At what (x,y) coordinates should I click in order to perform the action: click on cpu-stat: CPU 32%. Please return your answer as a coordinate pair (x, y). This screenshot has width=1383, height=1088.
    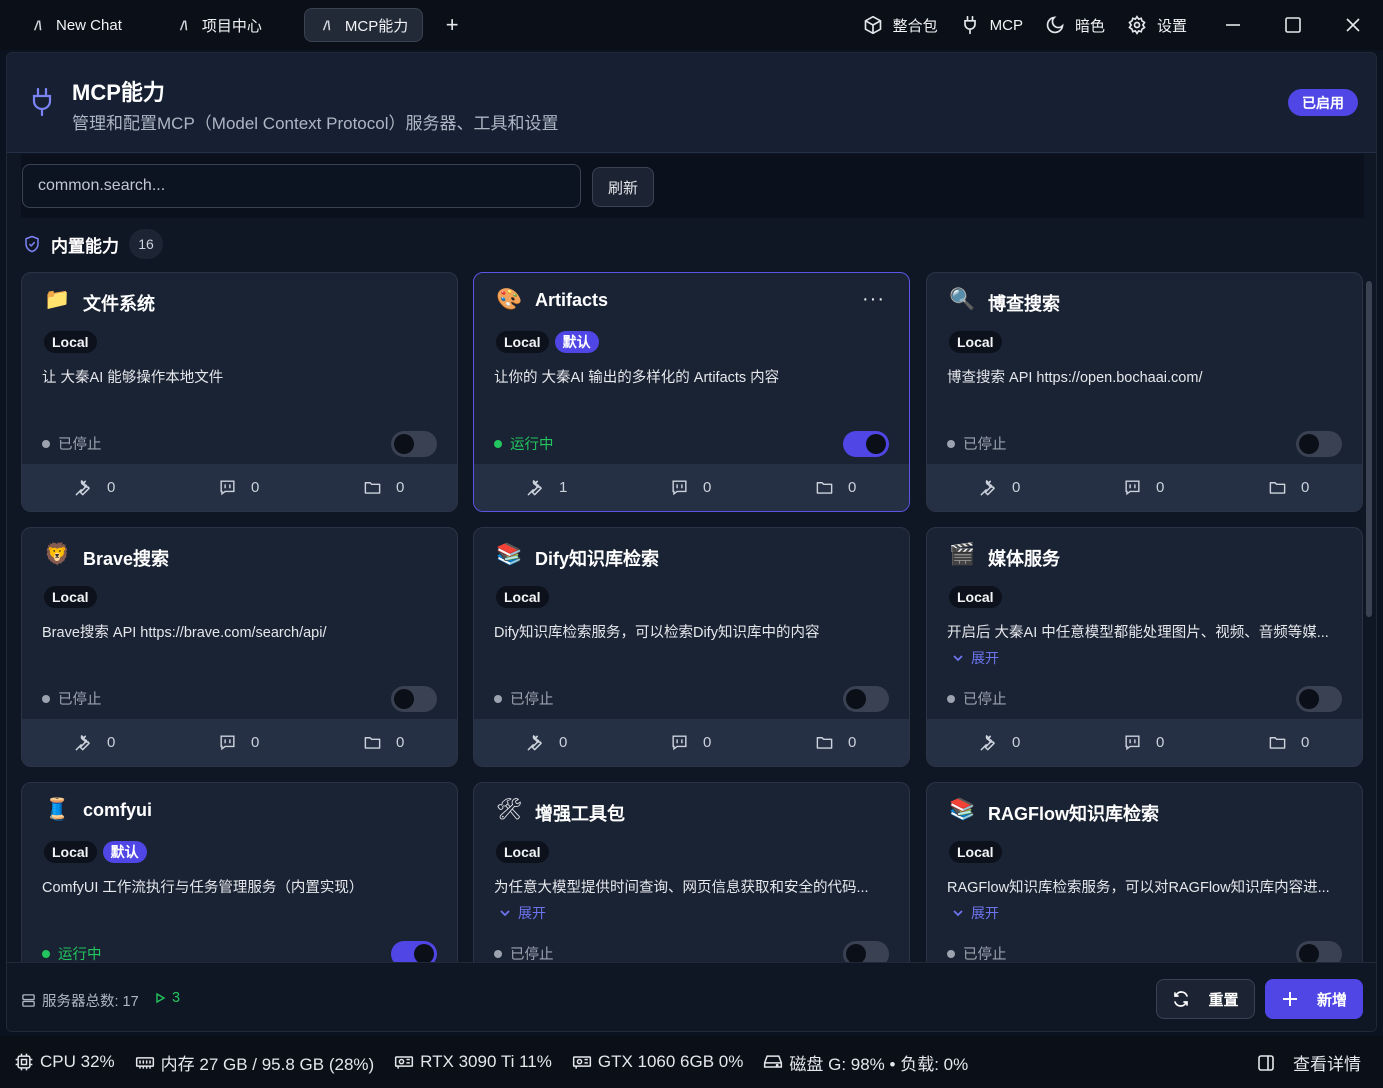
    Looking at the image, I should click on (64, 1062).